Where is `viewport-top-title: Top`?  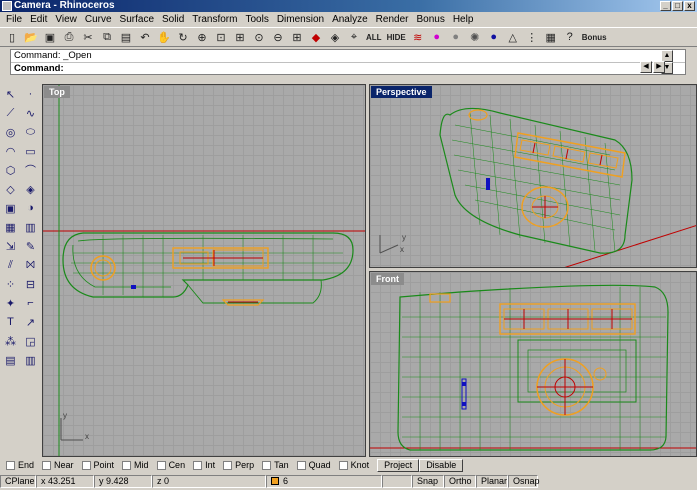
viewport-top-title: Top is located at coordinates (57, 92).